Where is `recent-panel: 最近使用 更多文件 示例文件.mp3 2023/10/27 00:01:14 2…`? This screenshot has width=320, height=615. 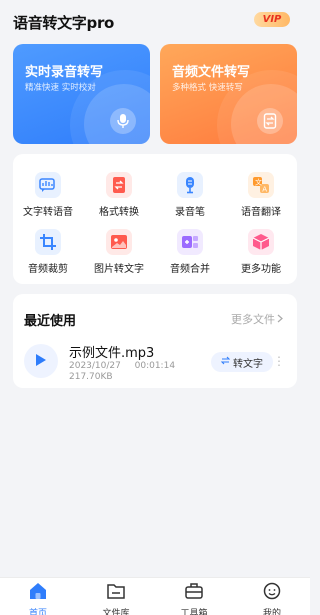
recent-panel: 最近使用 更多文件 示例文件.mp3 2023/10/27 00:01:14 2… is located at coordinates (155, 341).